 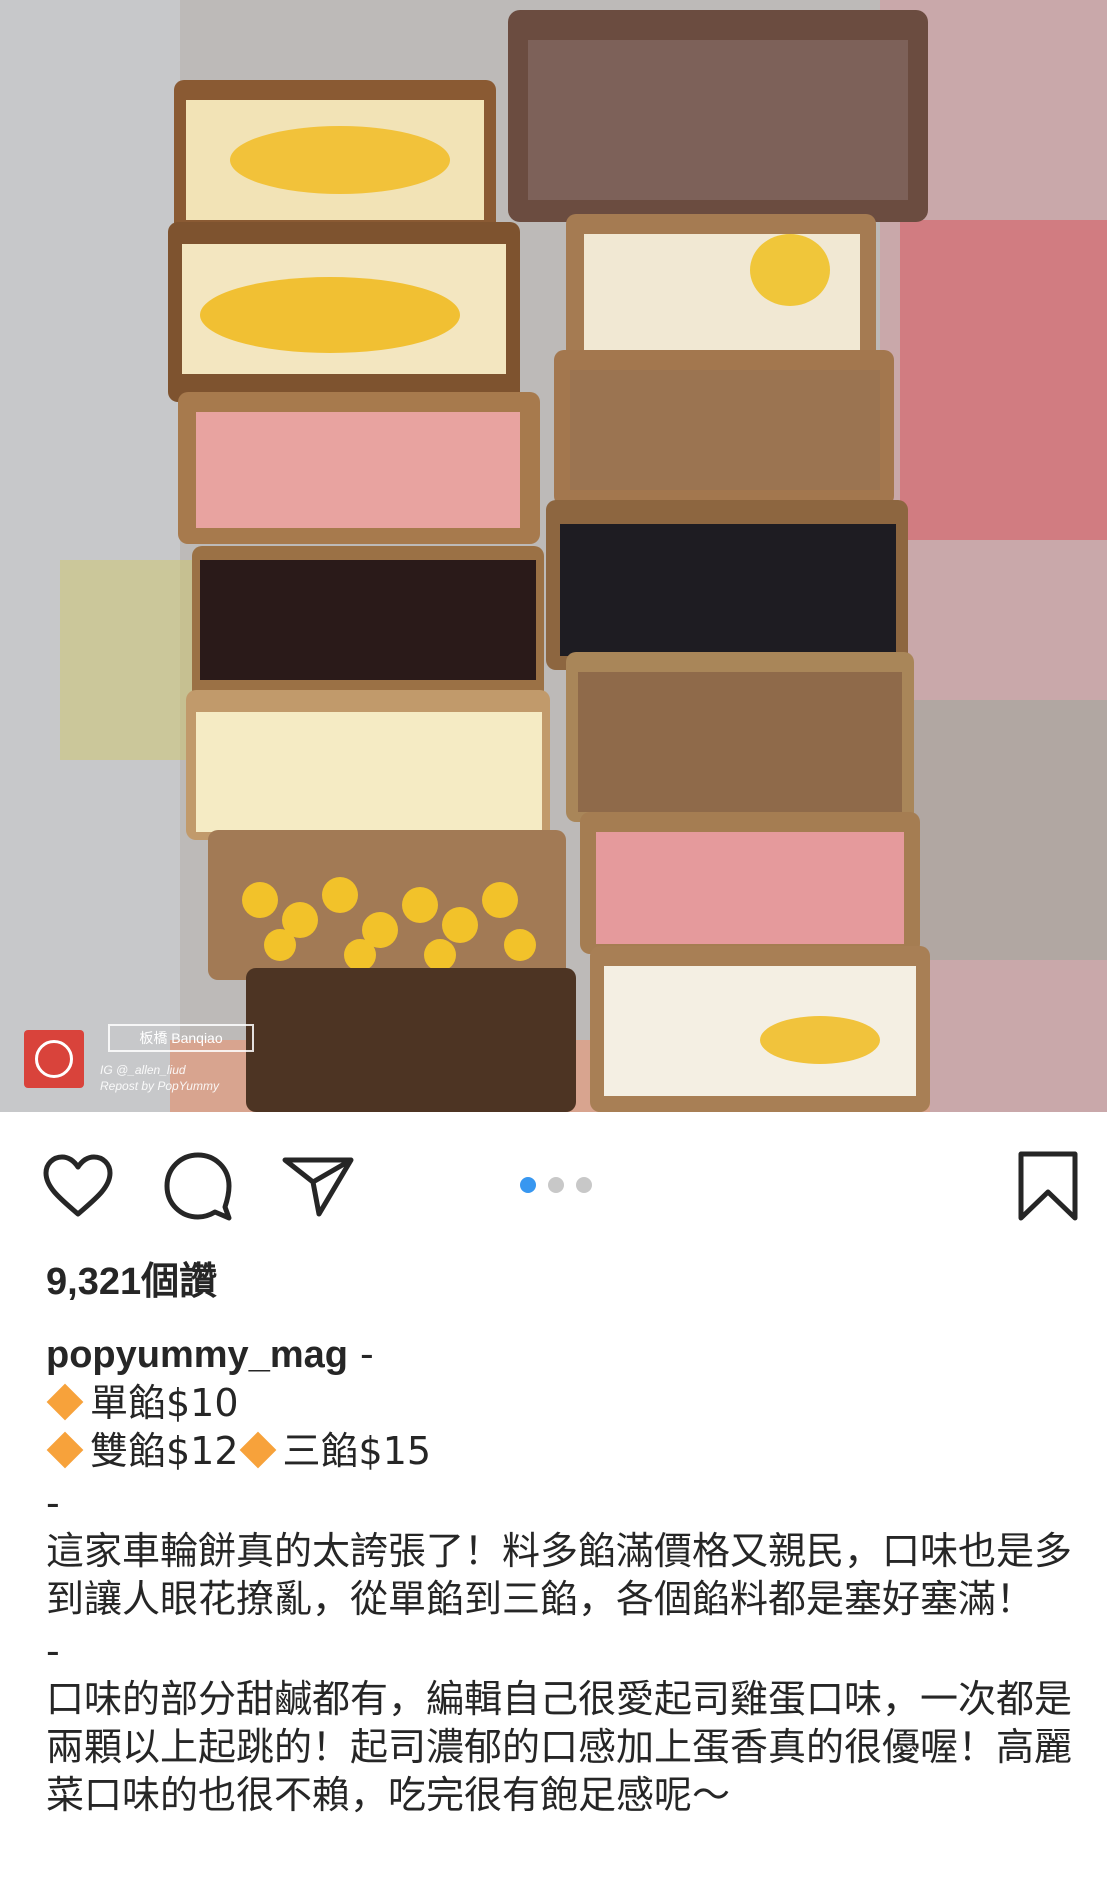 What do you see at coordinates (54, 1059) in the screenshot?
I see `popyummy-logo` at bounding box center [54, 1059].